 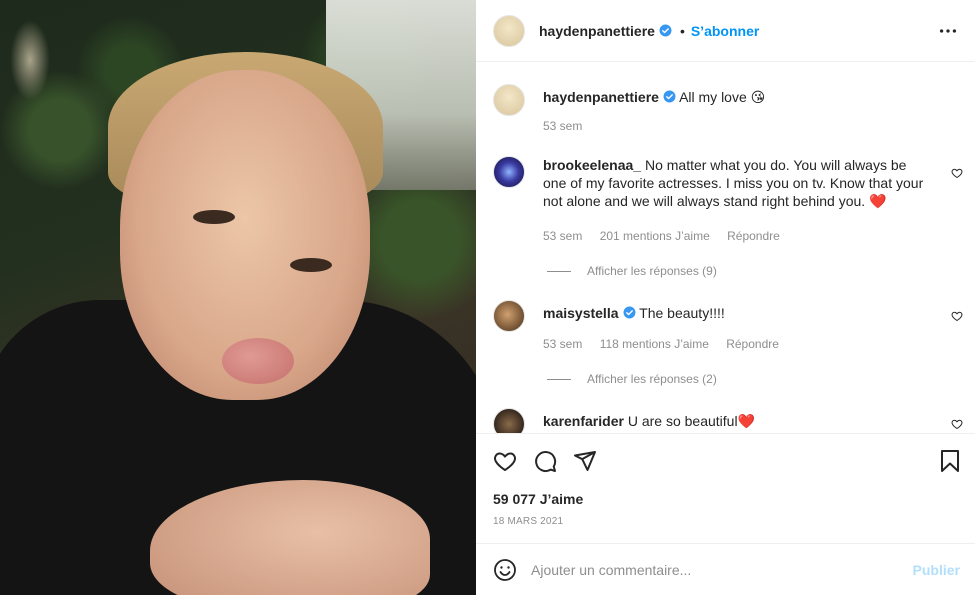 I want to click on comment-text-block: maisystella The beauty!!!!, so click(x=634, y=316).